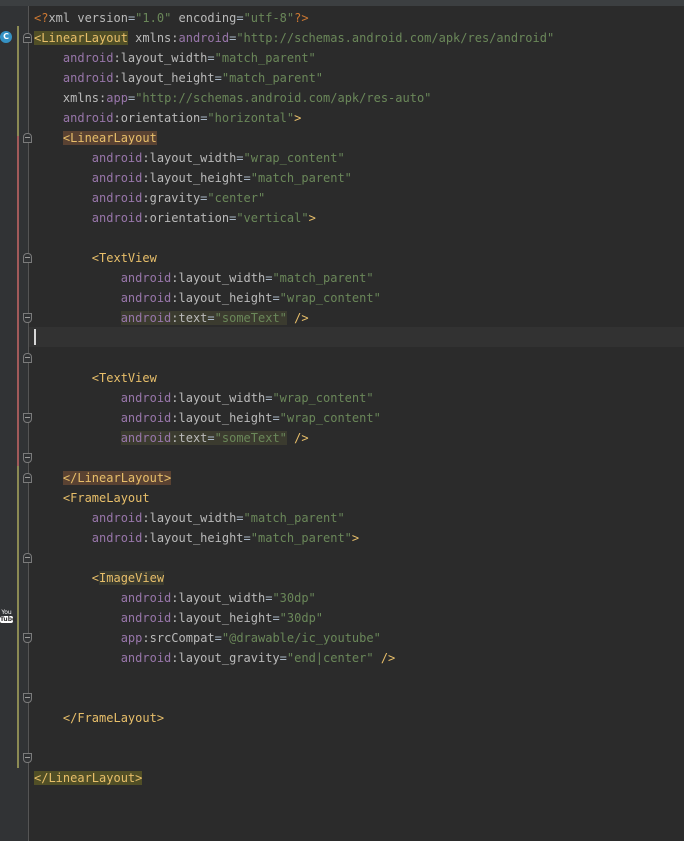 Image resolution: width=684 pixels, height=841 pixels. Describe the element at coordinates (354, 658) in the screenshot. I see `code-line: android:layout_gravity="end|center" />` at that location.